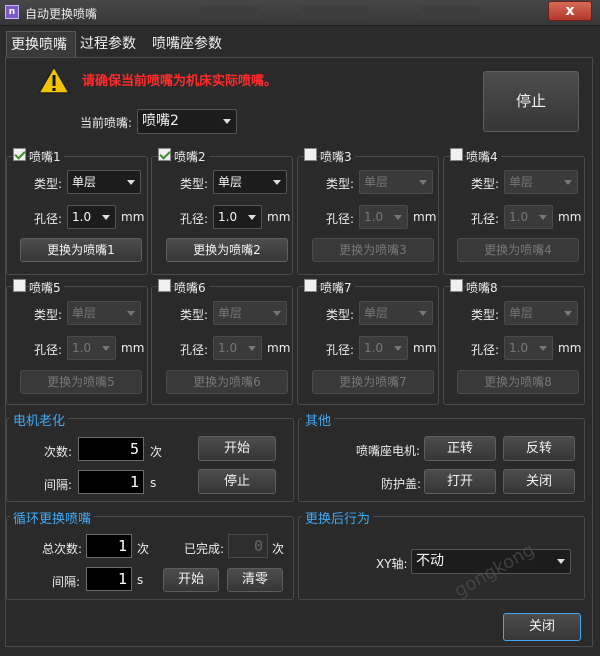 The height and width of the screenshot is (656, 600). Describe the element at coordinates (81, 382) in the screenshot. I see `change-to-nozzle5-button: 更换为喷嘴5` at that location.